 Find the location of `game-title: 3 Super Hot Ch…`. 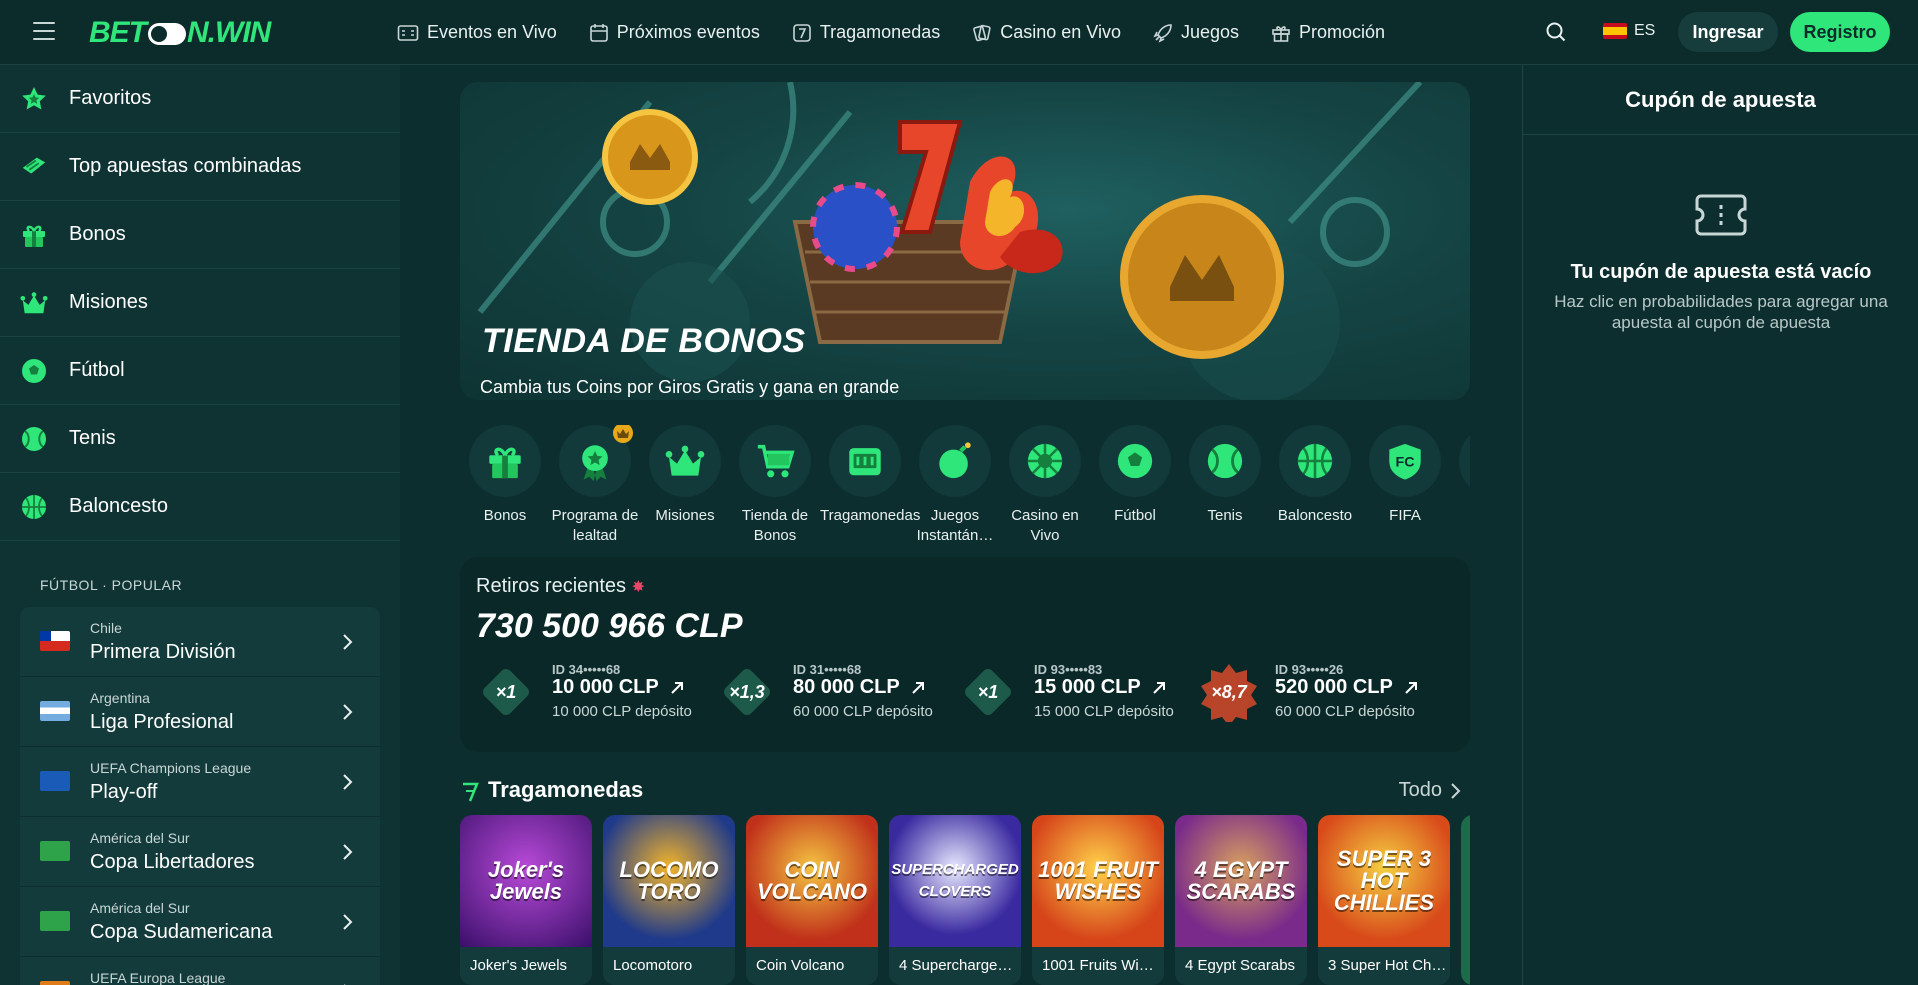

game-title: 3 Super Hot Ch… is located at coordinates (1387, 965).